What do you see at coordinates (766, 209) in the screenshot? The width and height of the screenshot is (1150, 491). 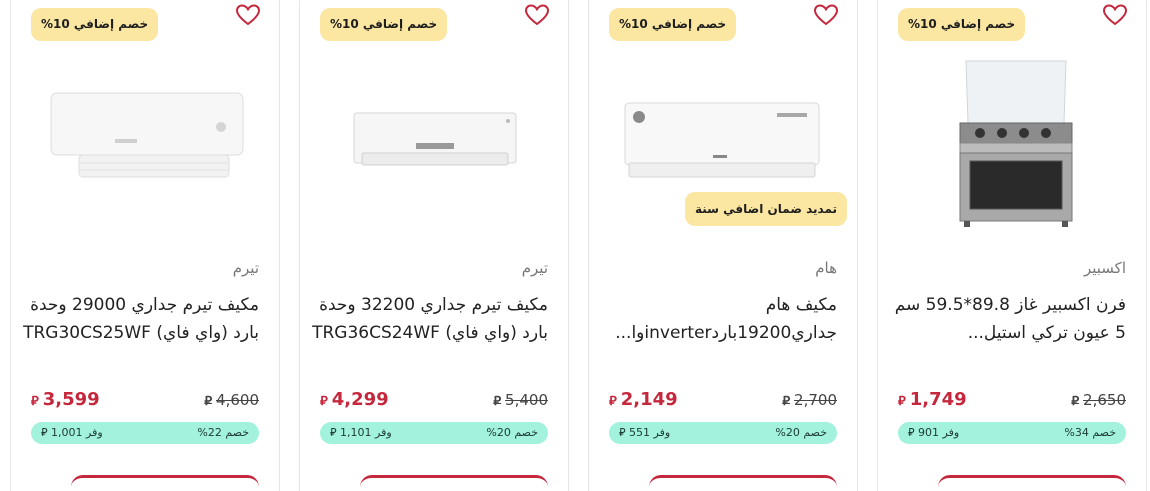 I see `warranty-badge: تمديد ضمان اضافي سنة` at bounding box center [766, 209].